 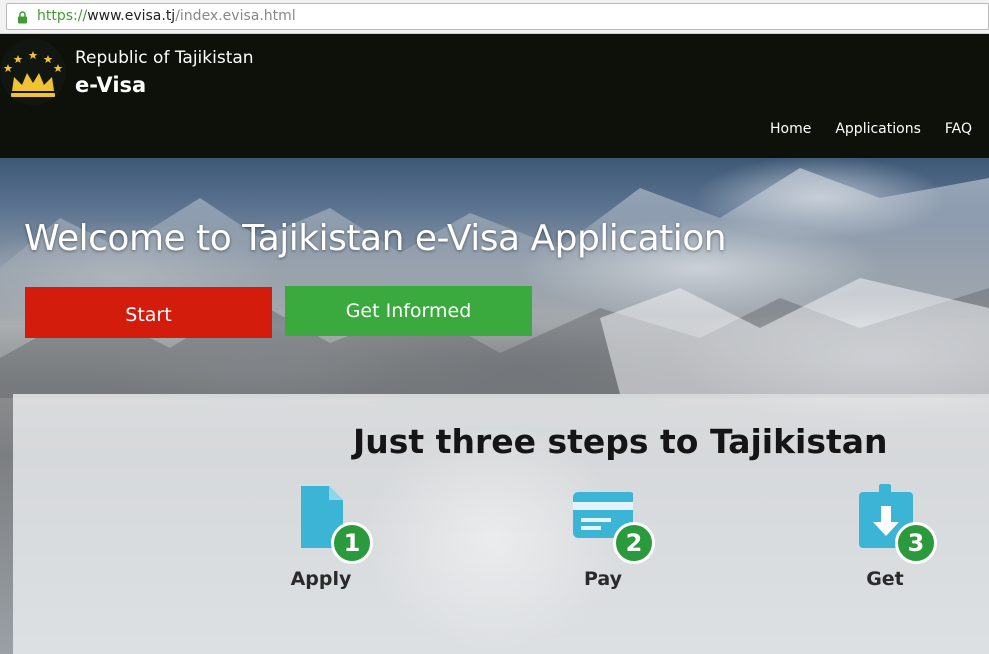 I want to click on url-path: /index.evisa.html, so click(x=235, y=16).